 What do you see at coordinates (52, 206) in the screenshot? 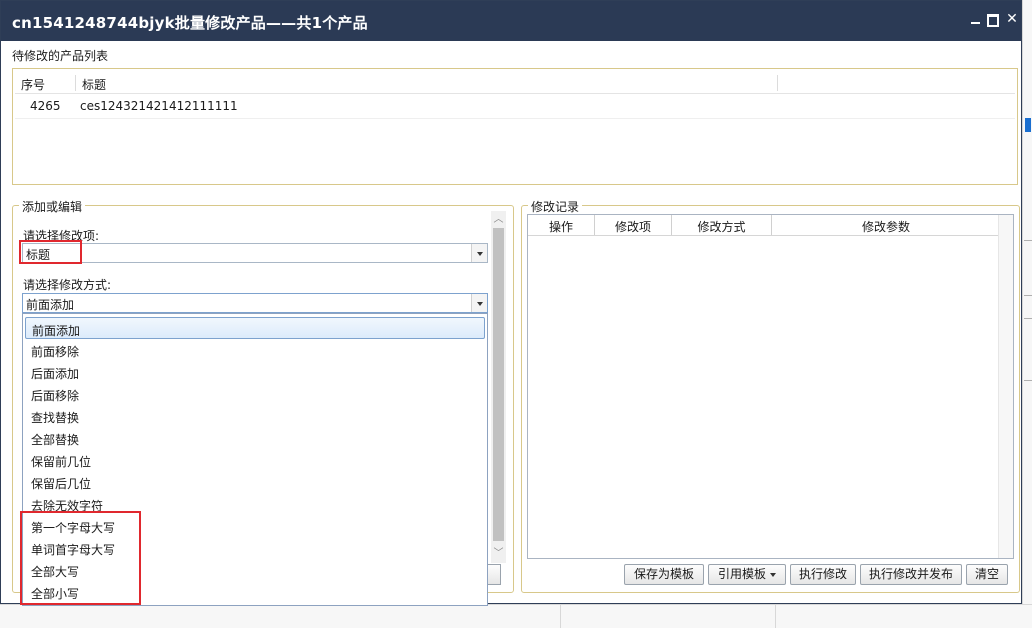
I see `edit-group-legend: 添加或编辑` at bounding box center [52, 206].